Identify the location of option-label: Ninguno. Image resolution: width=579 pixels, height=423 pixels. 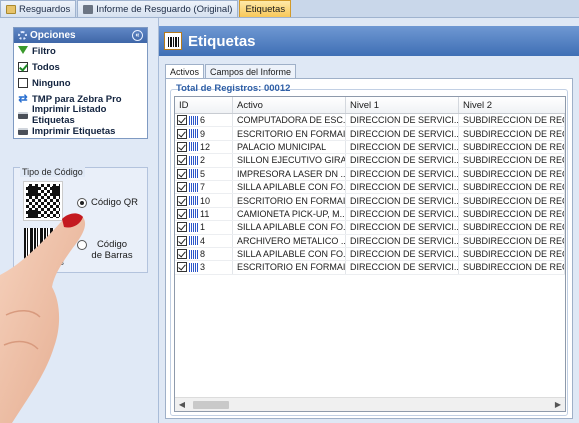
(51, 83).